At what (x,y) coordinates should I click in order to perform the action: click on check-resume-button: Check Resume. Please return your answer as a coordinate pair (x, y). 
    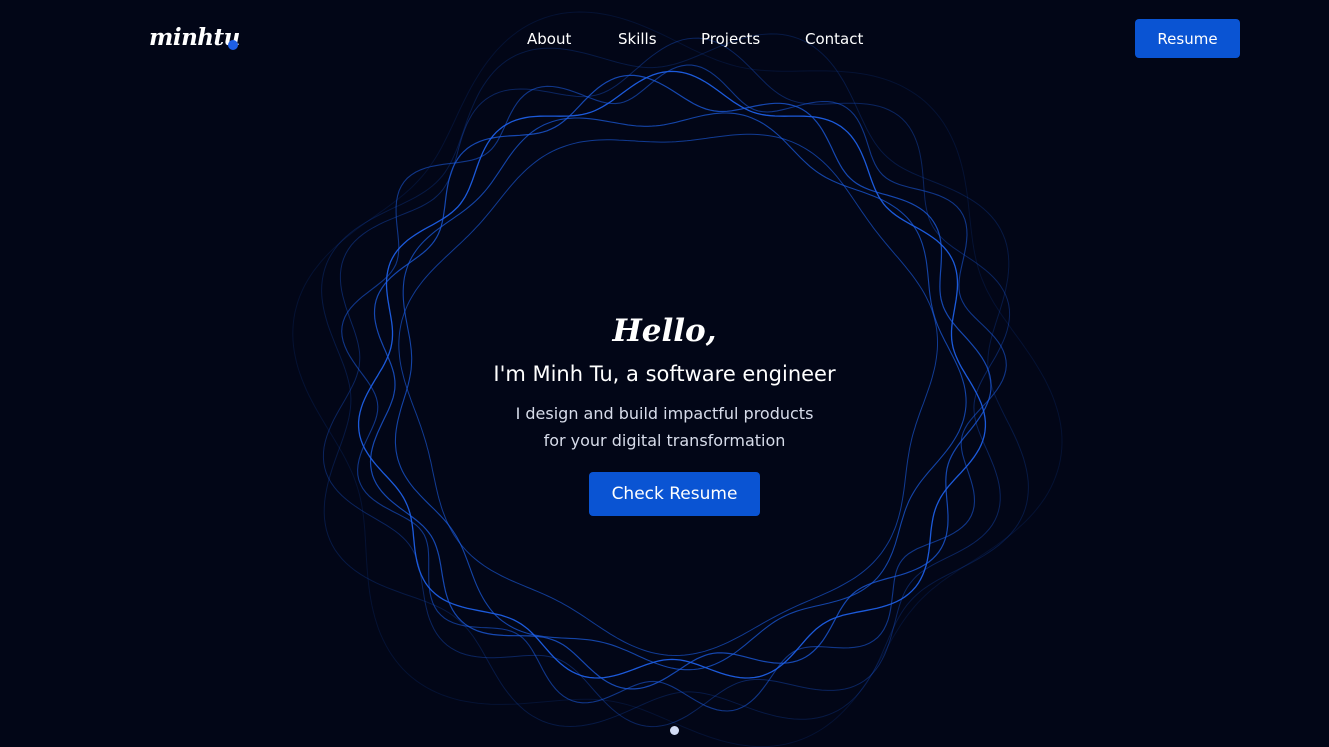
    Looking at the image, I should click on (674, 494).